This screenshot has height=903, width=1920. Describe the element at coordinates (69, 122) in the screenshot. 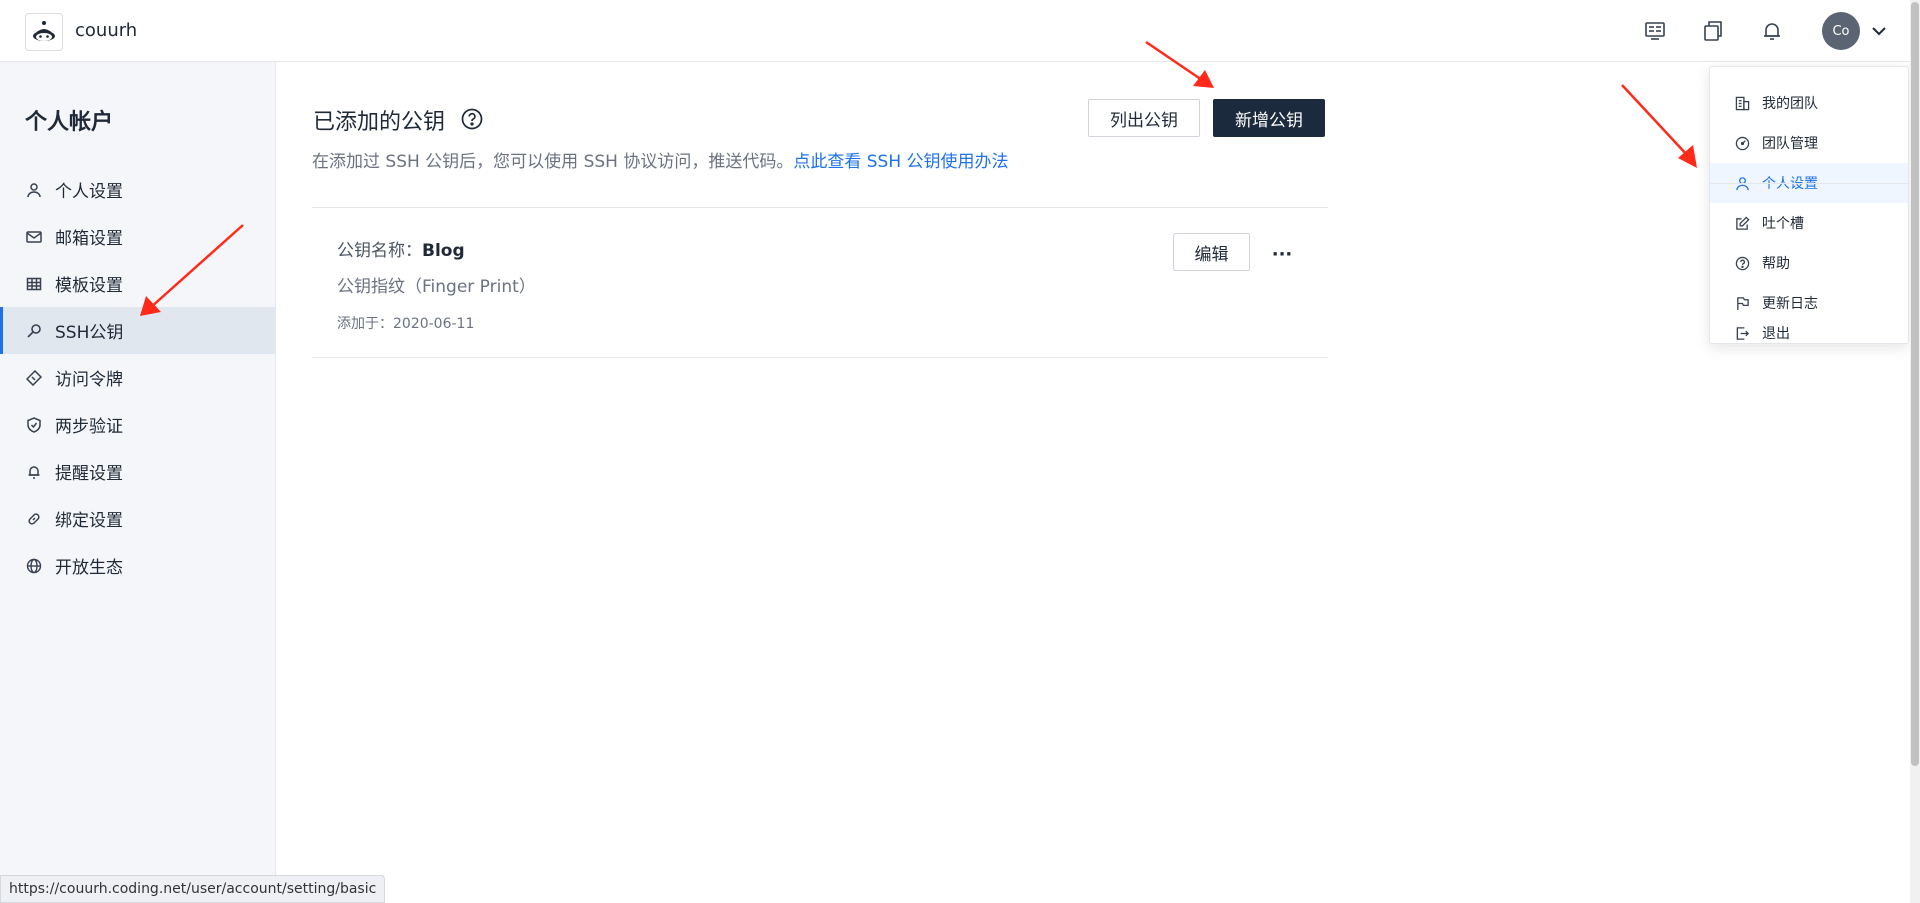

I see `sidebar-title: 个人帐户` at that location.